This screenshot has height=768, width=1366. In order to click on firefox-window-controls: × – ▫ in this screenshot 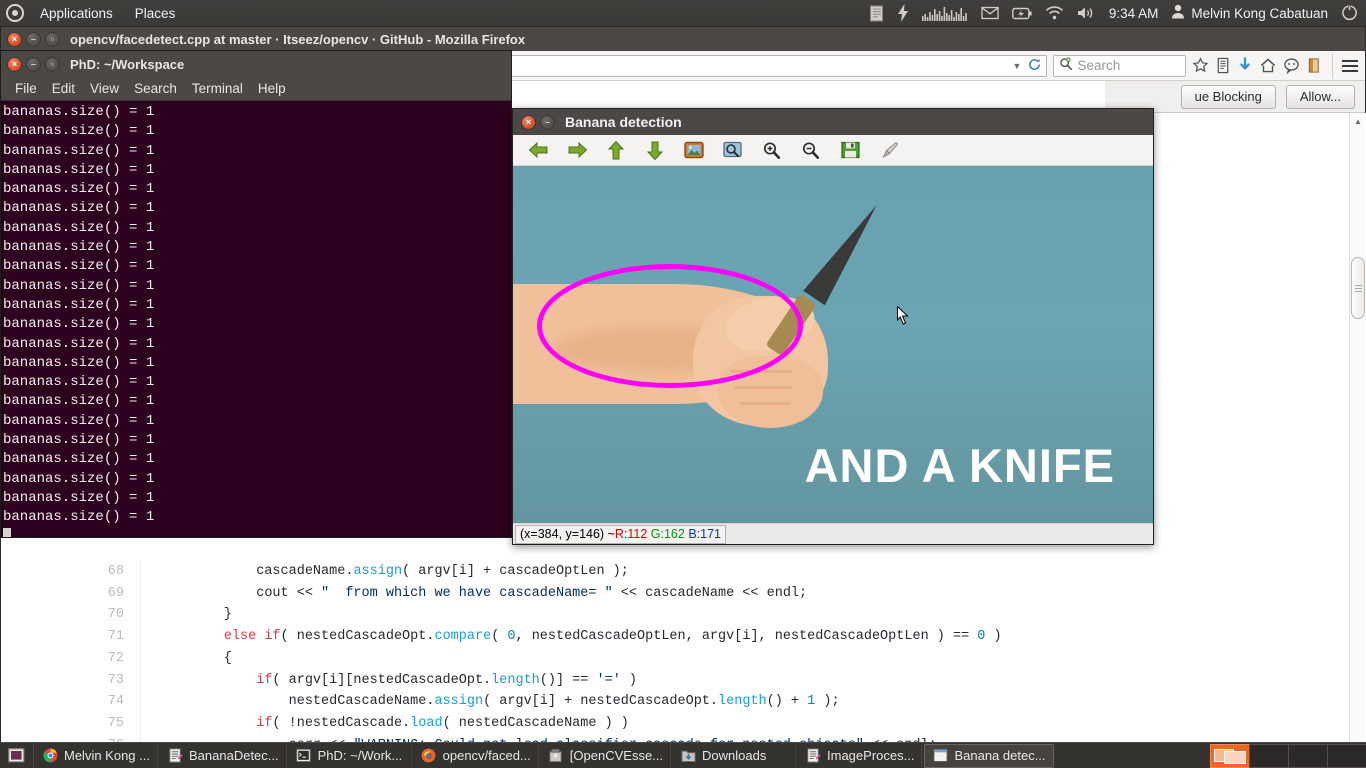, I will do `click(33, 39)`.